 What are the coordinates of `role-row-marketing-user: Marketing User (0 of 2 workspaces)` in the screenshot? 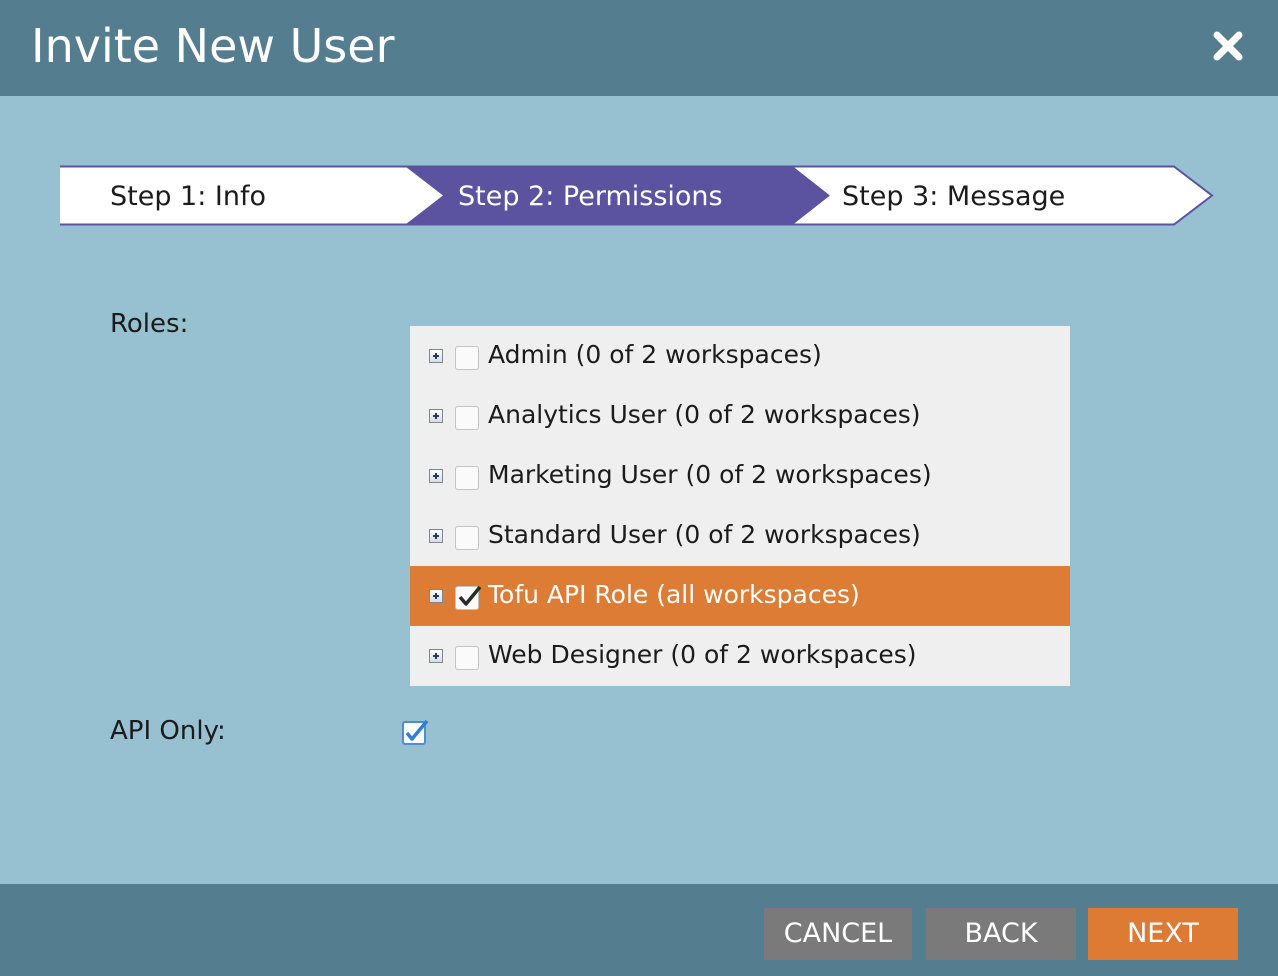 It's located at (740, 476).